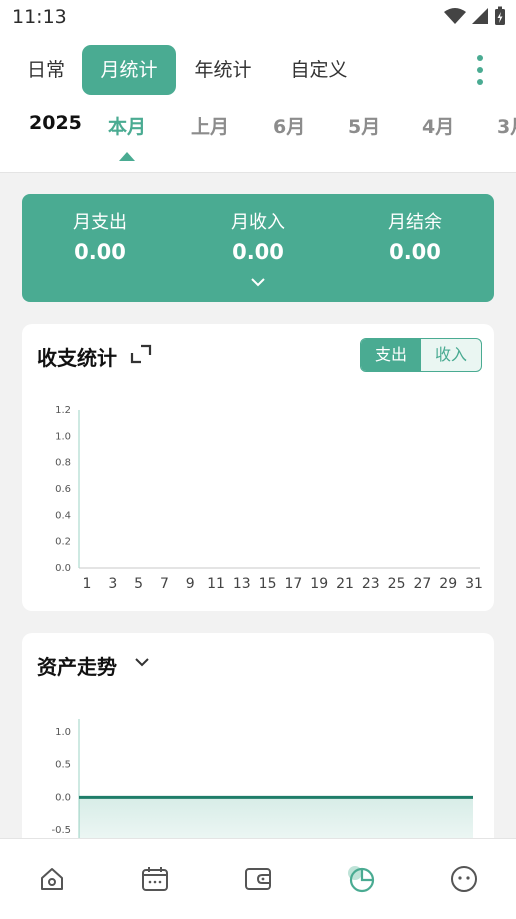 This screenshot has width=516, height=919. What do you see at coordinates (364, 125) in the screenshot?
I see `month-may: 5月` at bounding box center [364, 125].